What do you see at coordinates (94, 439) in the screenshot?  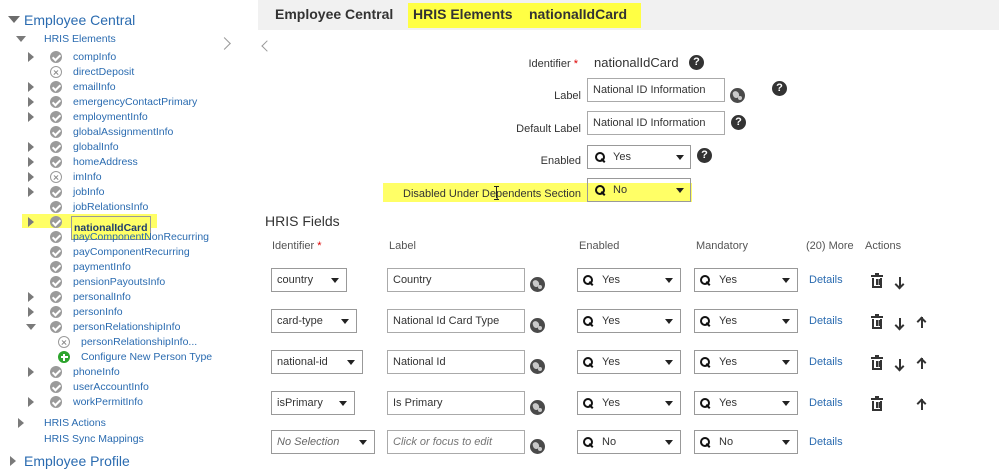 I see `tree-item-label: HRIS Sync Mappings` at bounding box center [94, 439].